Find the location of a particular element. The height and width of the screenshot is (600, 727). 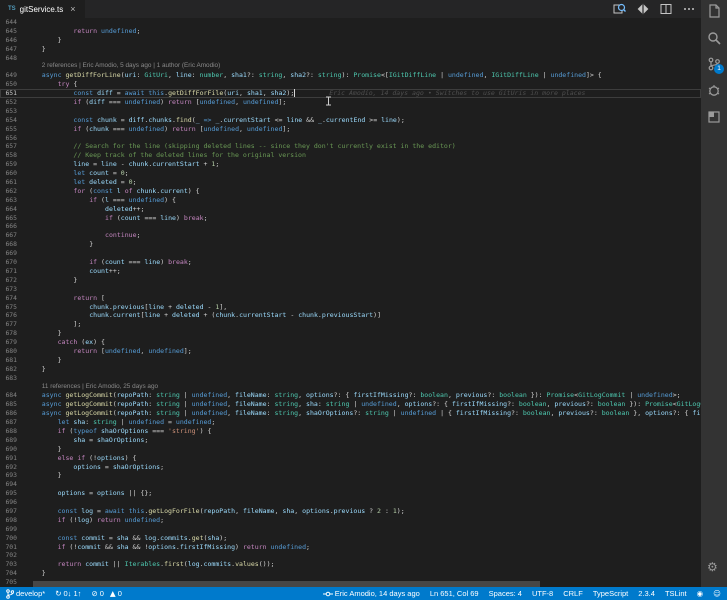

code-line: 673 is located at coordinates (350, 289).